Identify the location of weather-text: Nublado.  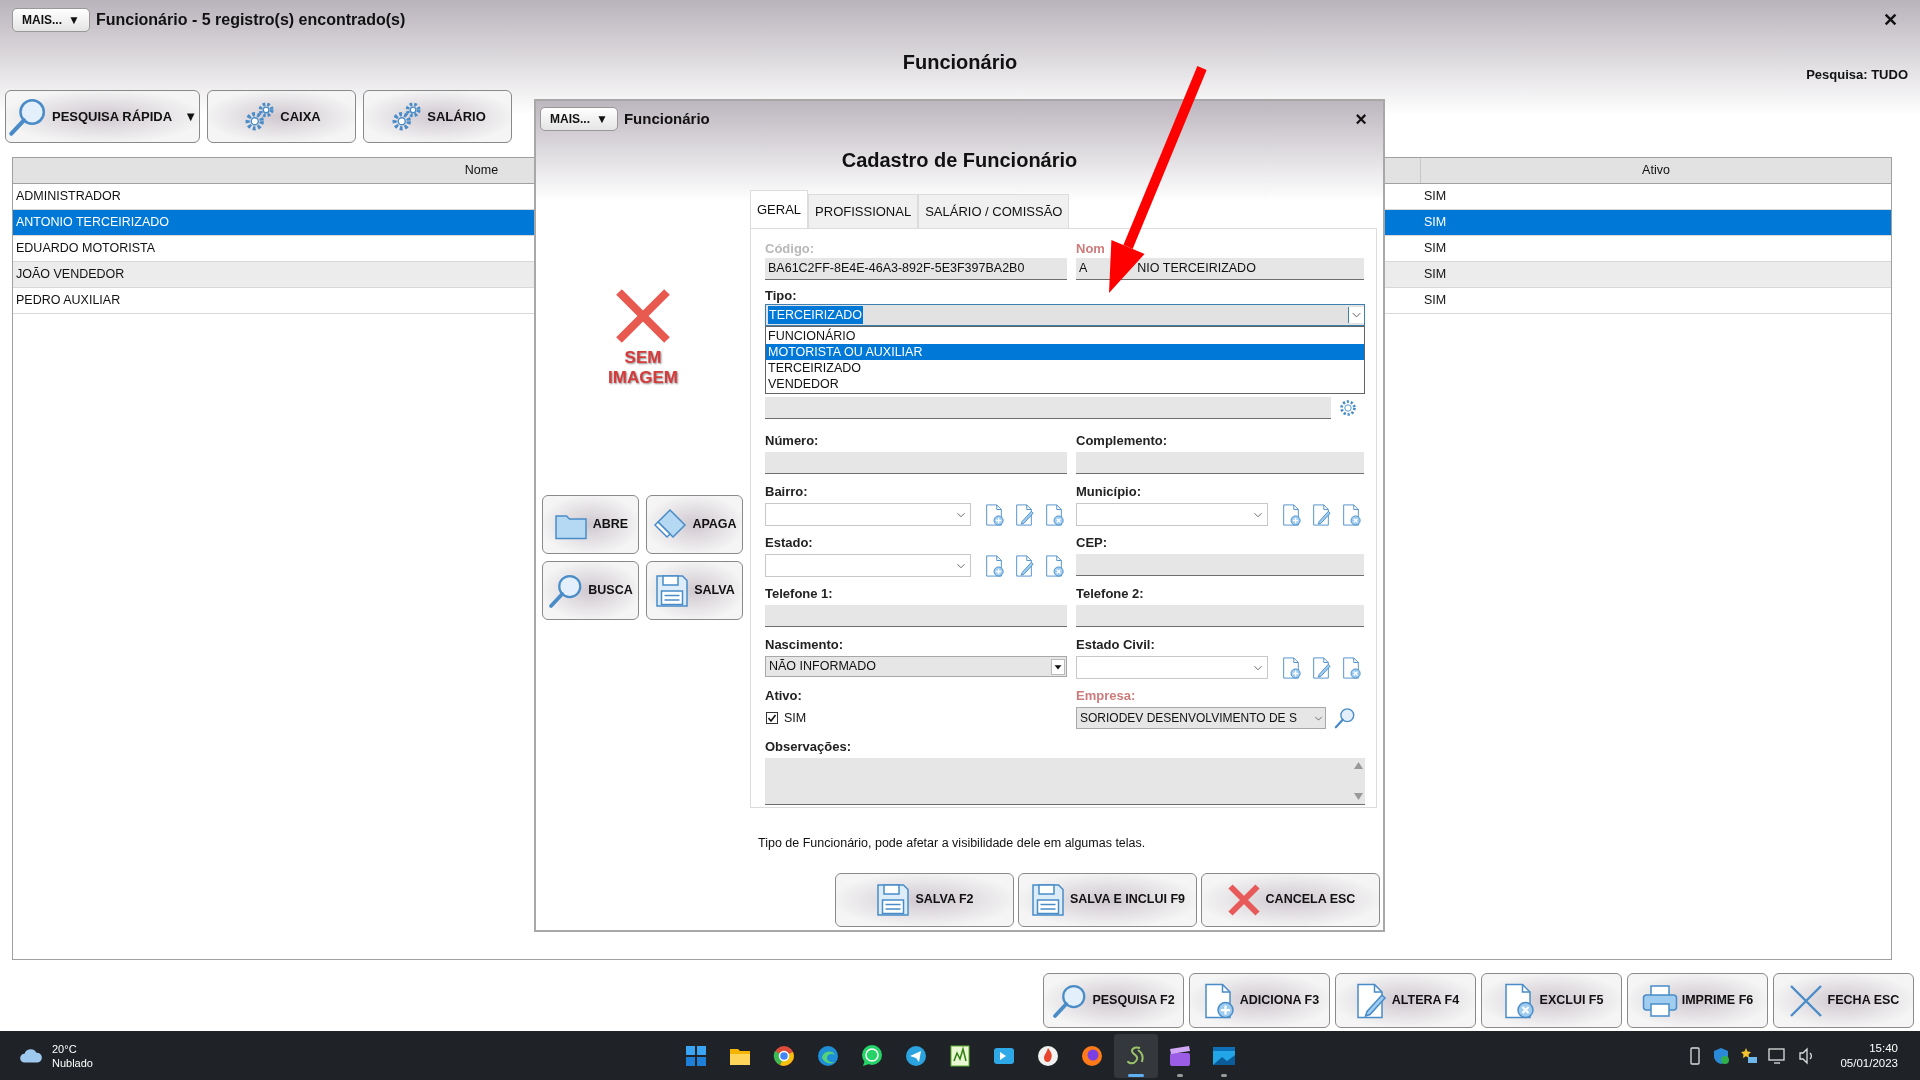
(72, 1062).